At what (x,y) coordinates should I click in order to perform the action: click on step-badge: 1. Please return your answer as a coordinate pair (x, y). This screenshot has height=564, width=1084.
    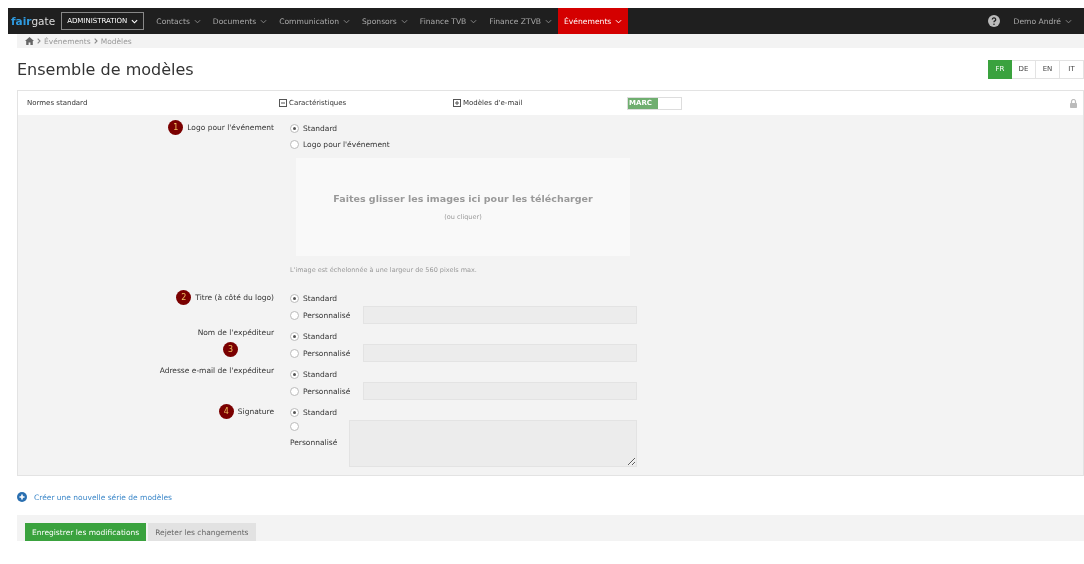
    Looking at the image, I should click on (176, 127).